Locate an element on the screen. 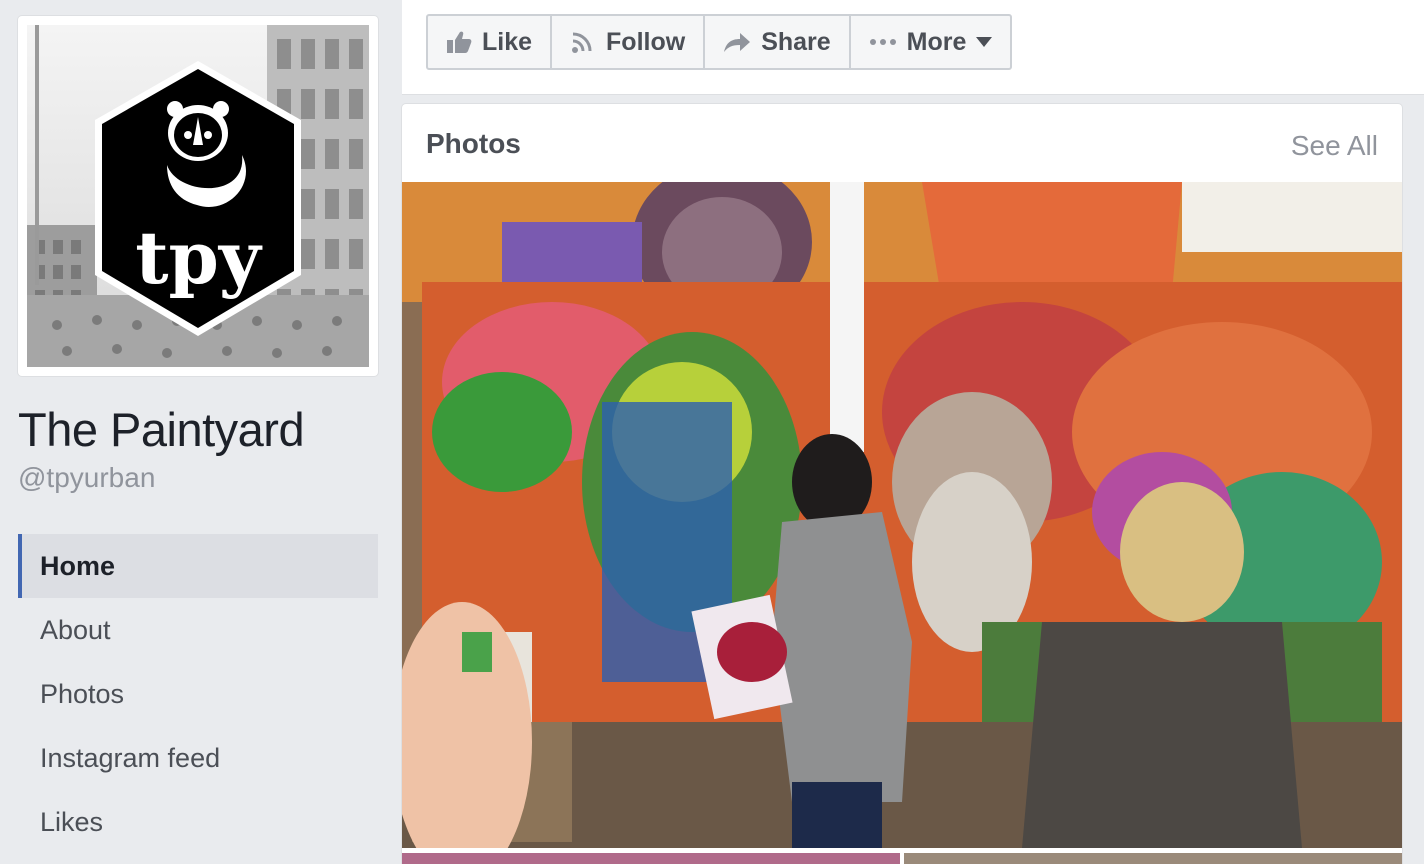  page-nav: Home About Photos Instagram feed Likes is located at coordinates (198, 694).